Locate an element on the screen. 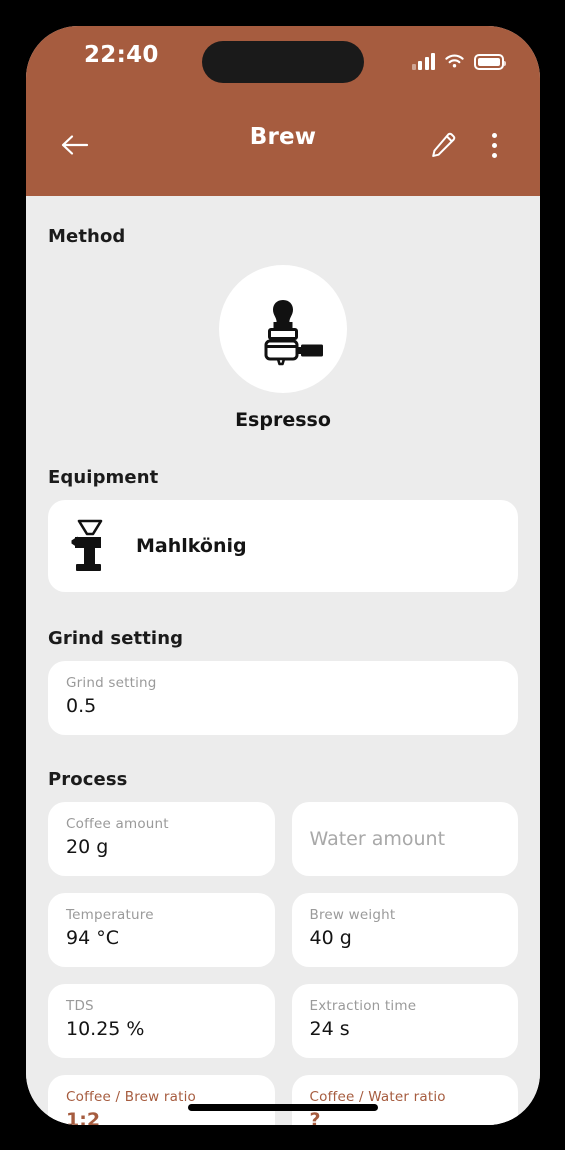 The width and height of the screenshot is (565, 1150). pencil-icon is located at coordinates (444, 144).